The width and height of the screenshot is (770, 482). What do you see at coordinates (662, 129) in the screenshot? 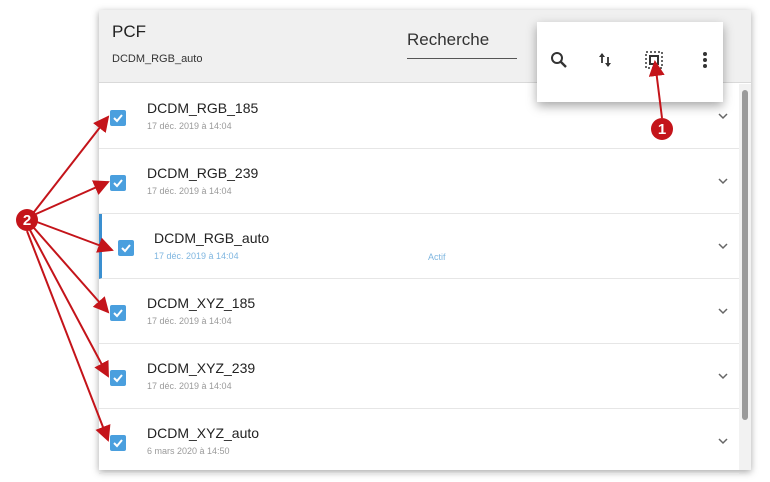
I see `callout-1: 1` at bounding box center [662, 129].